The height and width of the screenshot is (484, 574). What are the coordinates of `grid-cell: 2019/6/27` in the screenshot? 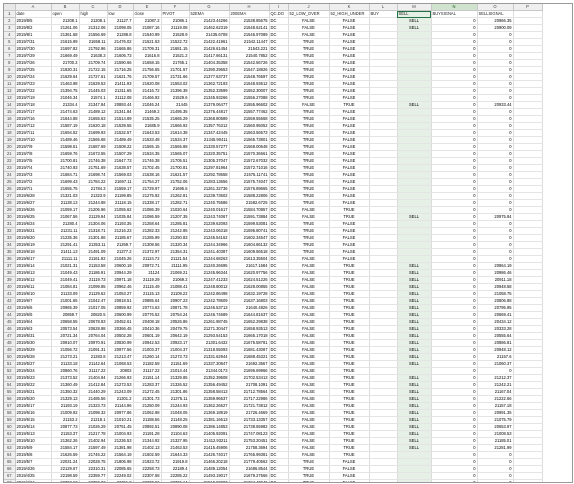 It's located at (33, 203).